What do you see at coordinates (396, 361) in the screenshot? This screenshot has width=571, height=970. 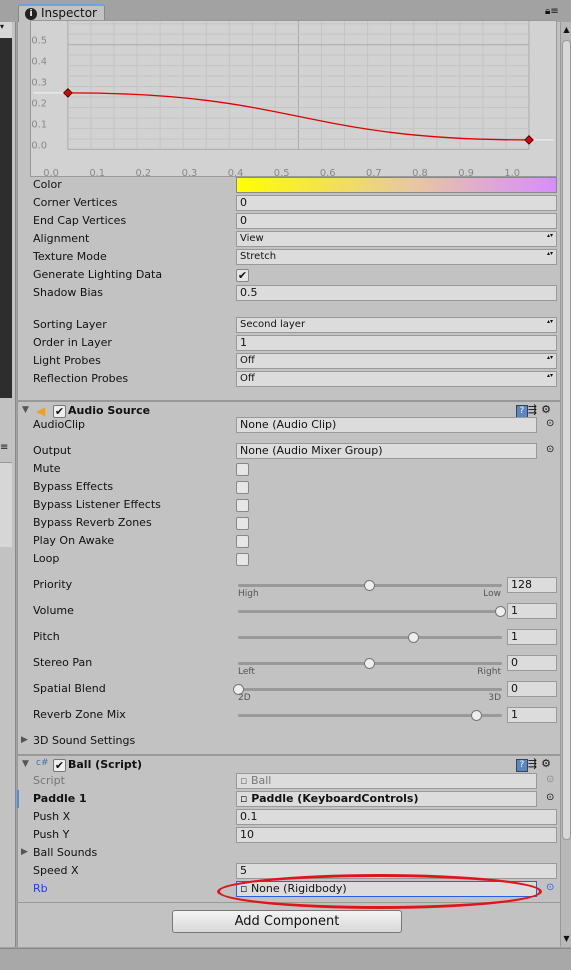 I see `light-probes-dropdown: Off` at bounding box center [396, 361].